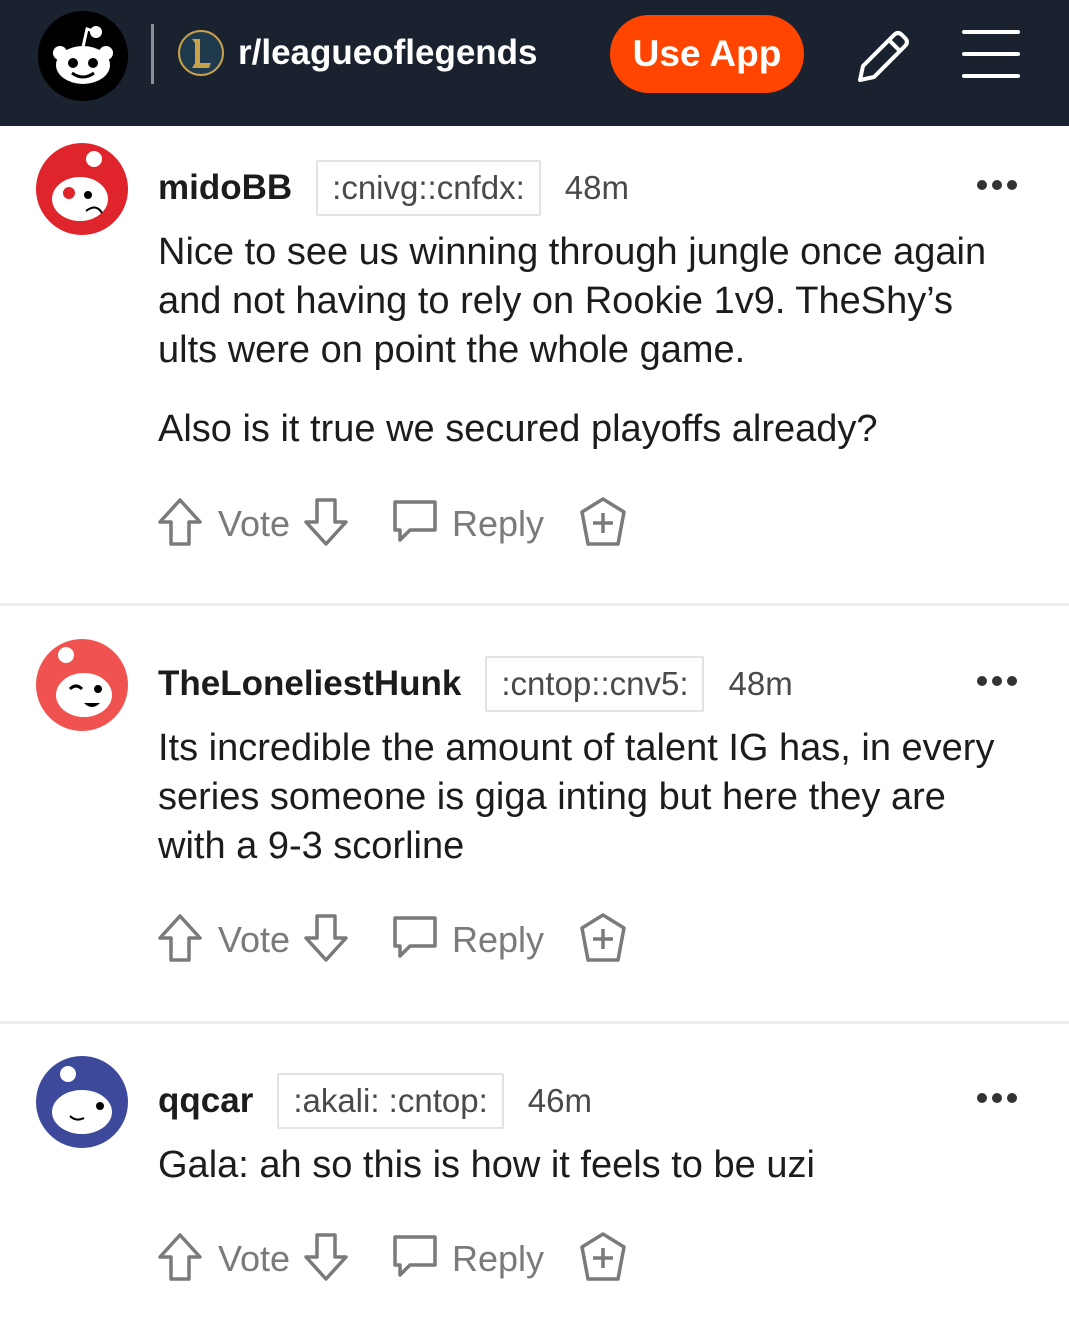 The image size is (1069, 1329). What do you see at coordinates (475, 684) in the screenshot?
I see `comment-meta: TheLoneliestHunk :cntop::cnv5: 48m` at bounding box center [475, 684].